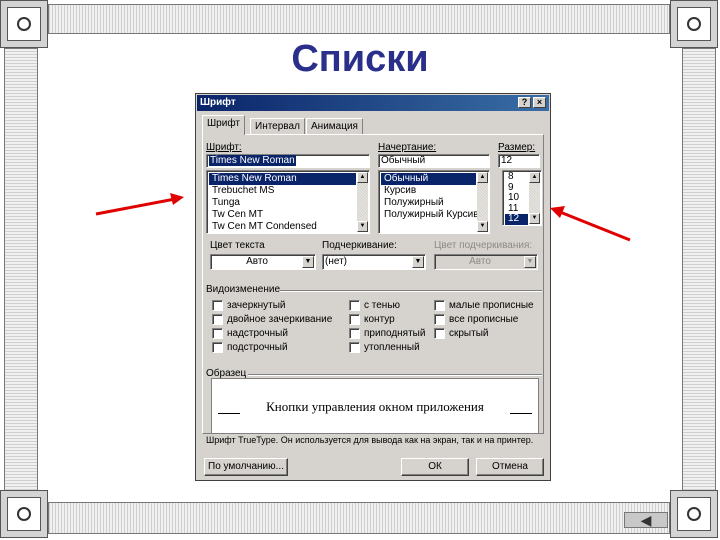  What do you see at coordinates (135, 206) in the screenshot?
I see `left-arrow` at bounding box center [135, 206].